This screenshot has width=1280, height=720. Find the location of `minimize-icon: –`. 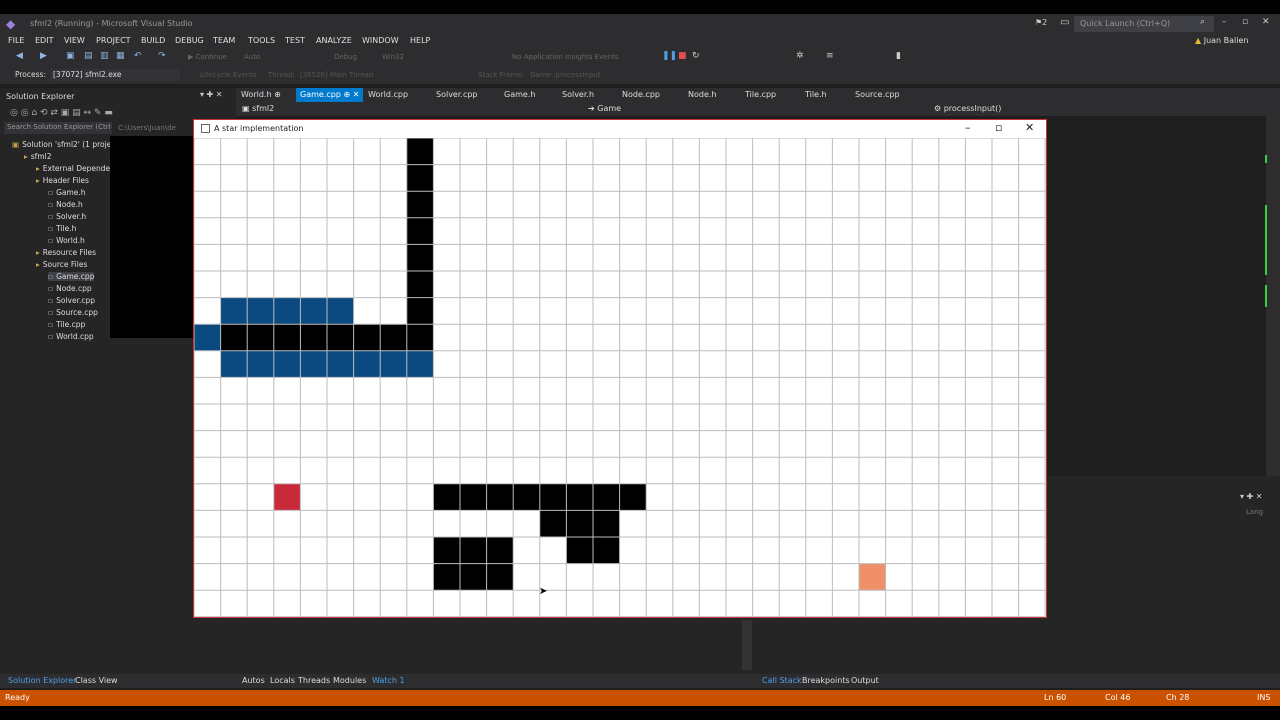

minimize-icon: – is located at coordinates (1224, 22).